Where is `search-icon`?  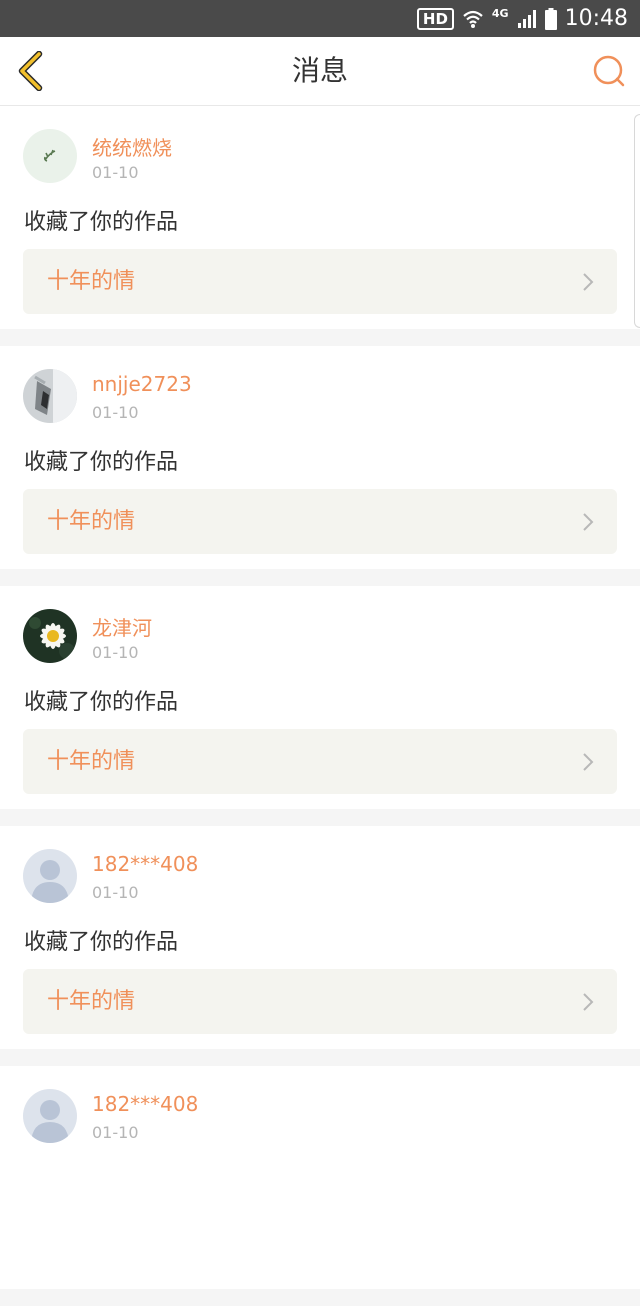
search-icon is located at coordinates (609, 71).